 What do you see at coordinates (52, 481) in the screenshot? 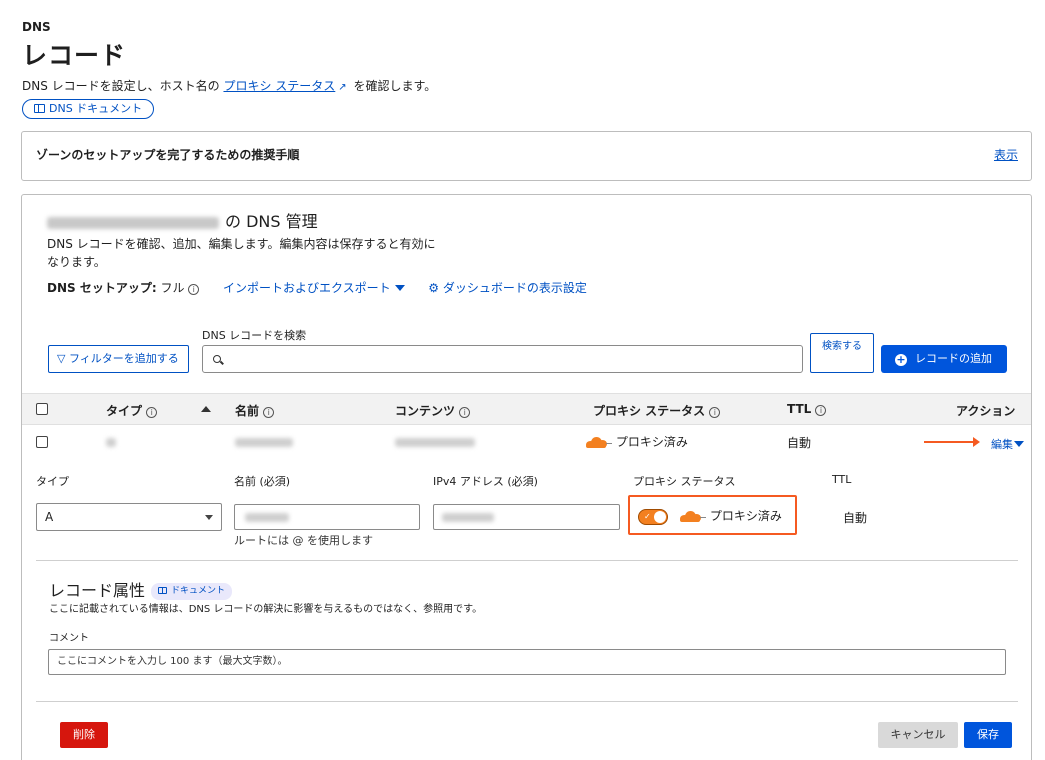
I see `type-label: タイプ` at bounding box center [52, 481].